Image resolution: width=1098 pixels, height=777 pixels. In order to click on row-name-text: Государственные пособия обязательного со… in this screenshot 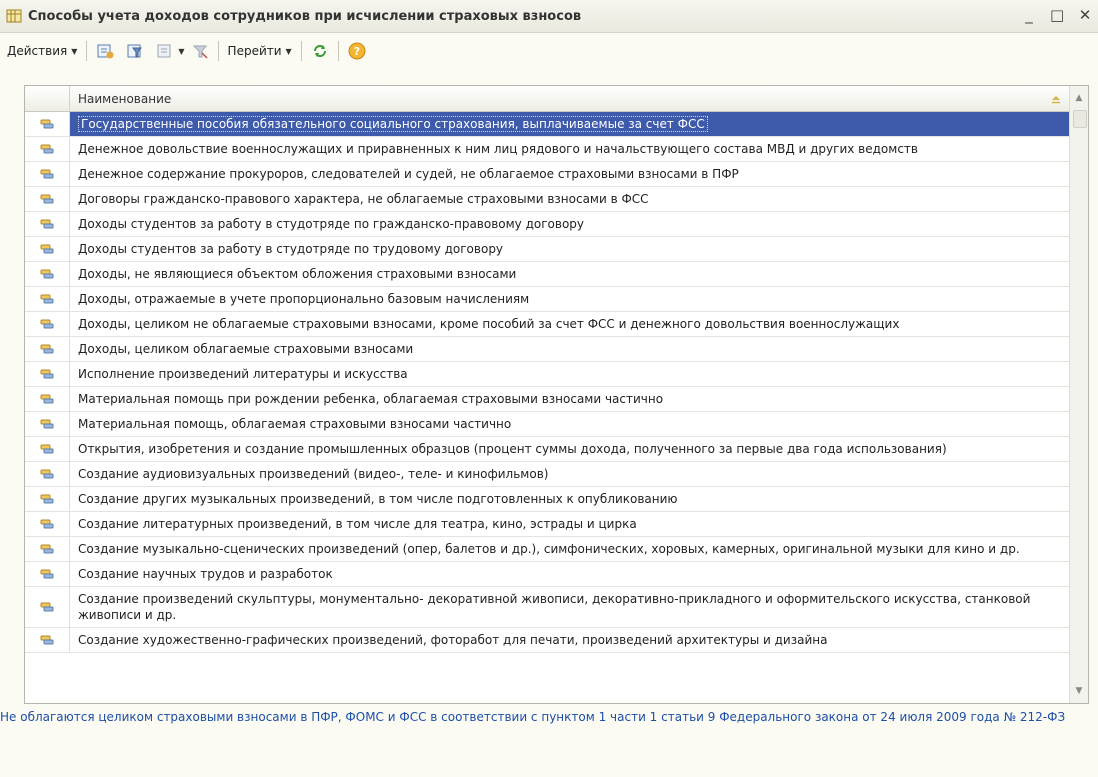, I will do `click(393, 124)`.